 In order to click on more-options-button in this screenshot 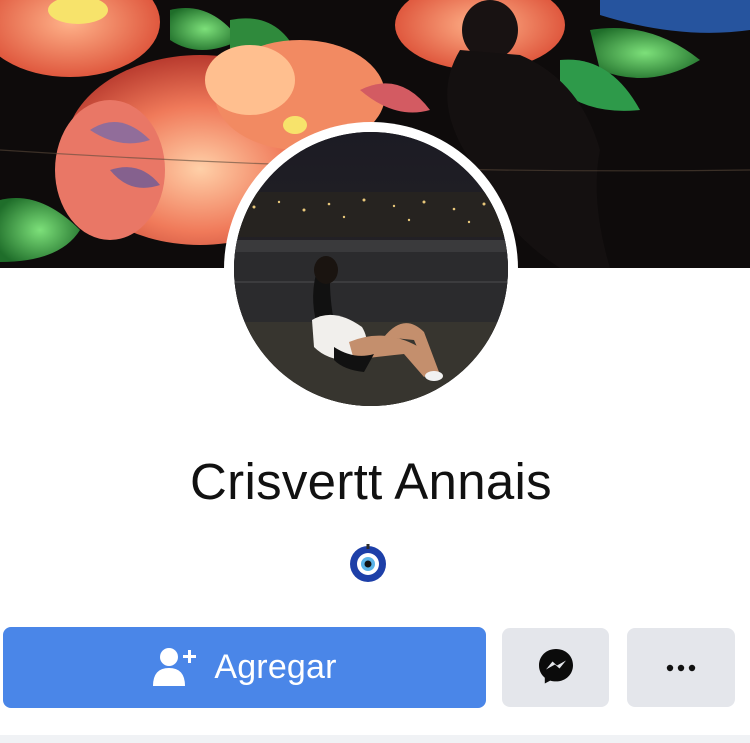, I will do `click(681, 667)`.